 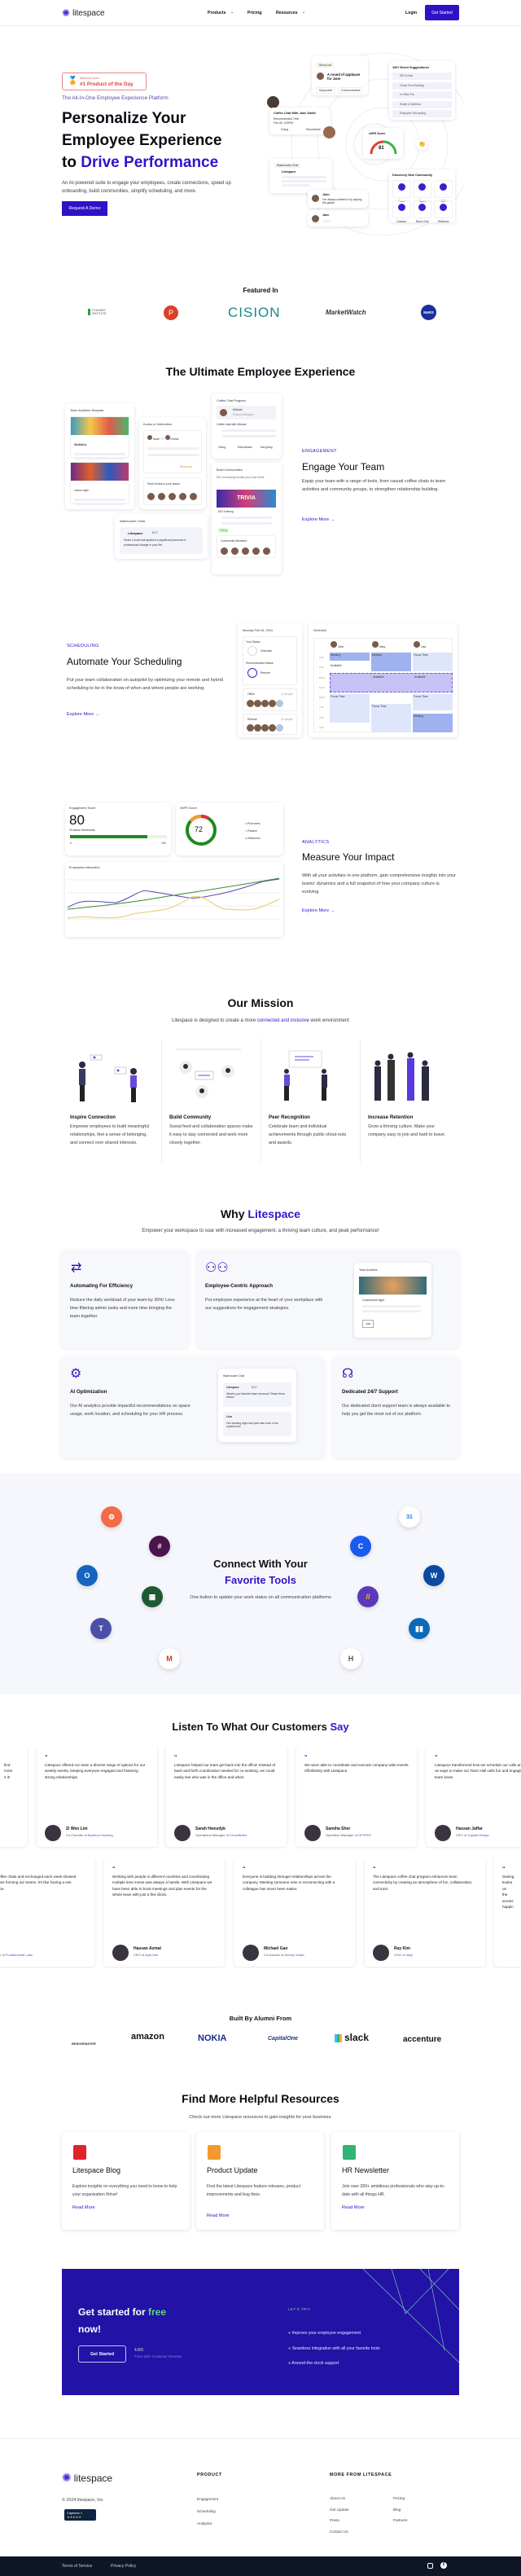 I want to click on interaction-line-chart, so click(x=174, y=898).